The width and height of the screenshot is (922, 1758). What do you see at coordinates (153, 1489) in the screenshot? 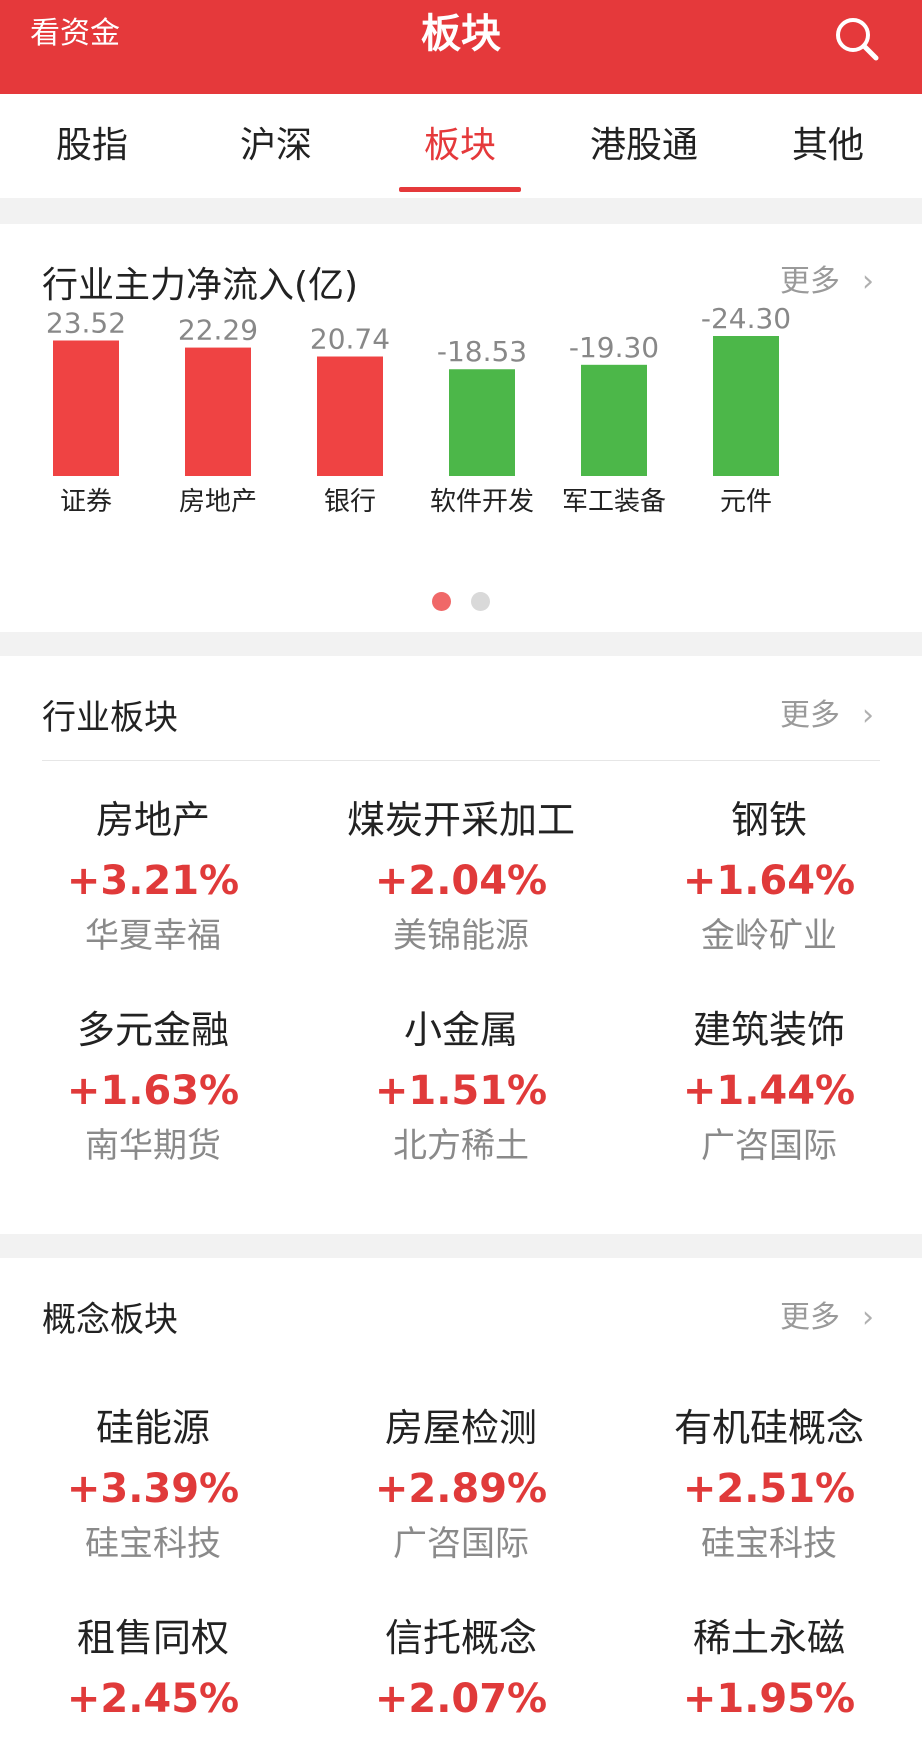
I see `sector-change: +3.39%` at bounding box center [153, 1489].